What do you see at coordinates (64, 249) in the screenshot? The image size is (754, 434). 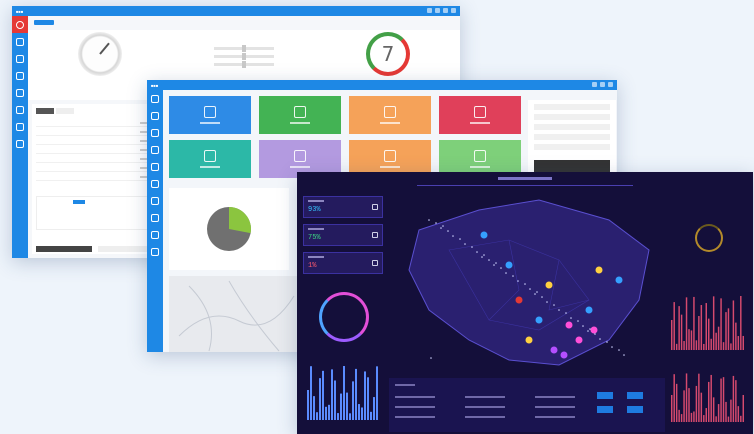 I see `confirm-button` at bounding box center [64, 249].